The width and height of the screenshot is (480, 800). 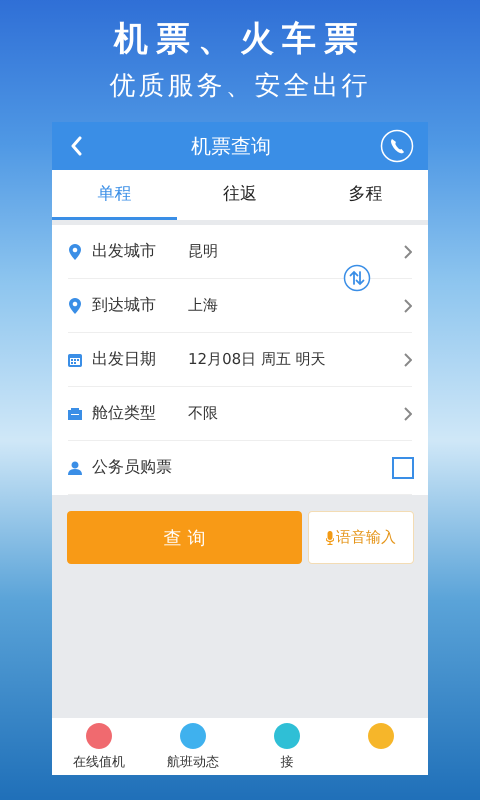 What do you see at coordinates (75, 467) in the screenshot?
I see `person-icon` at bounding box center [75, 467].